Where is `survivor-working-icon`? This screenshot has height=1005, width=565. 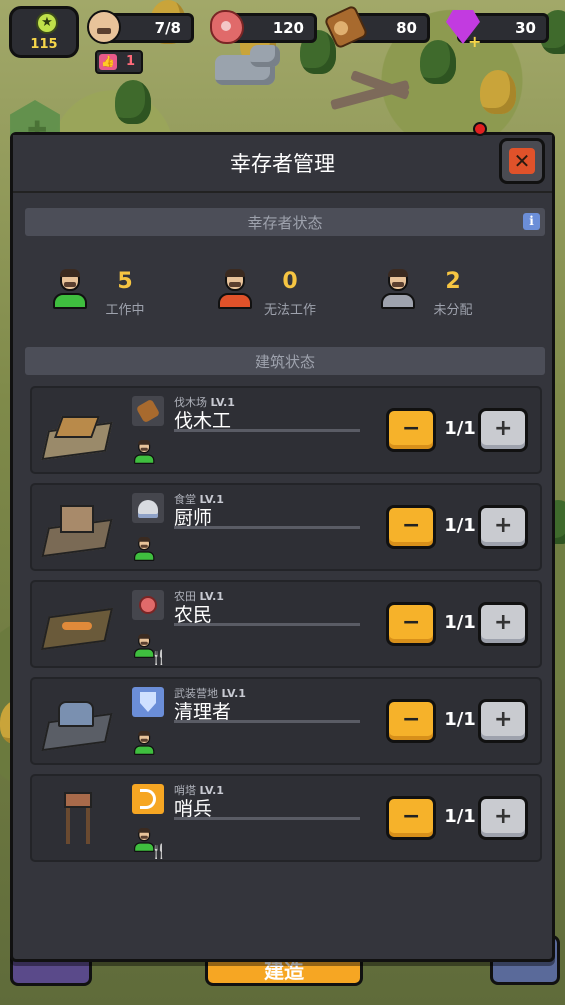 survivor-working-icon is located at coordinates (70, 289).